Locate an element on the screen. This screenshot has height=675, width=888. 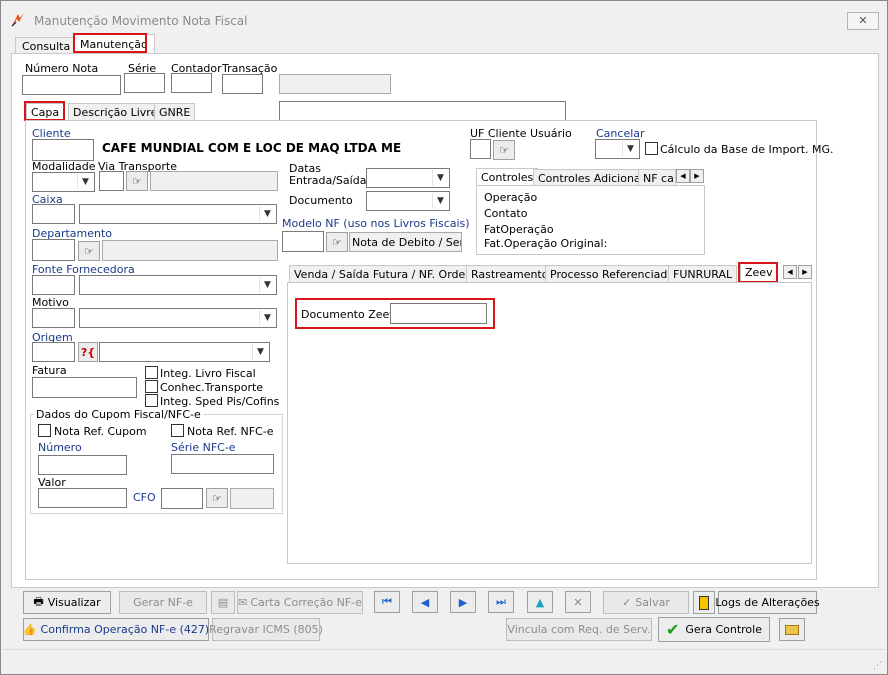
fonte-fornecedora-select: ▼ is located at coordinates (178, 285).